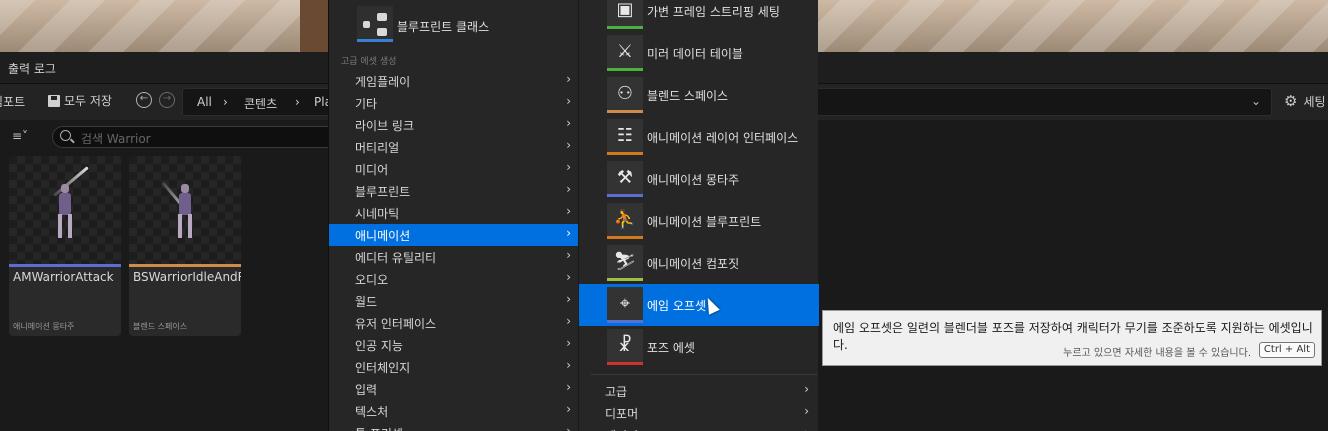  I want to click on menu-item: 블루프린트 ›, so click(454, 191).